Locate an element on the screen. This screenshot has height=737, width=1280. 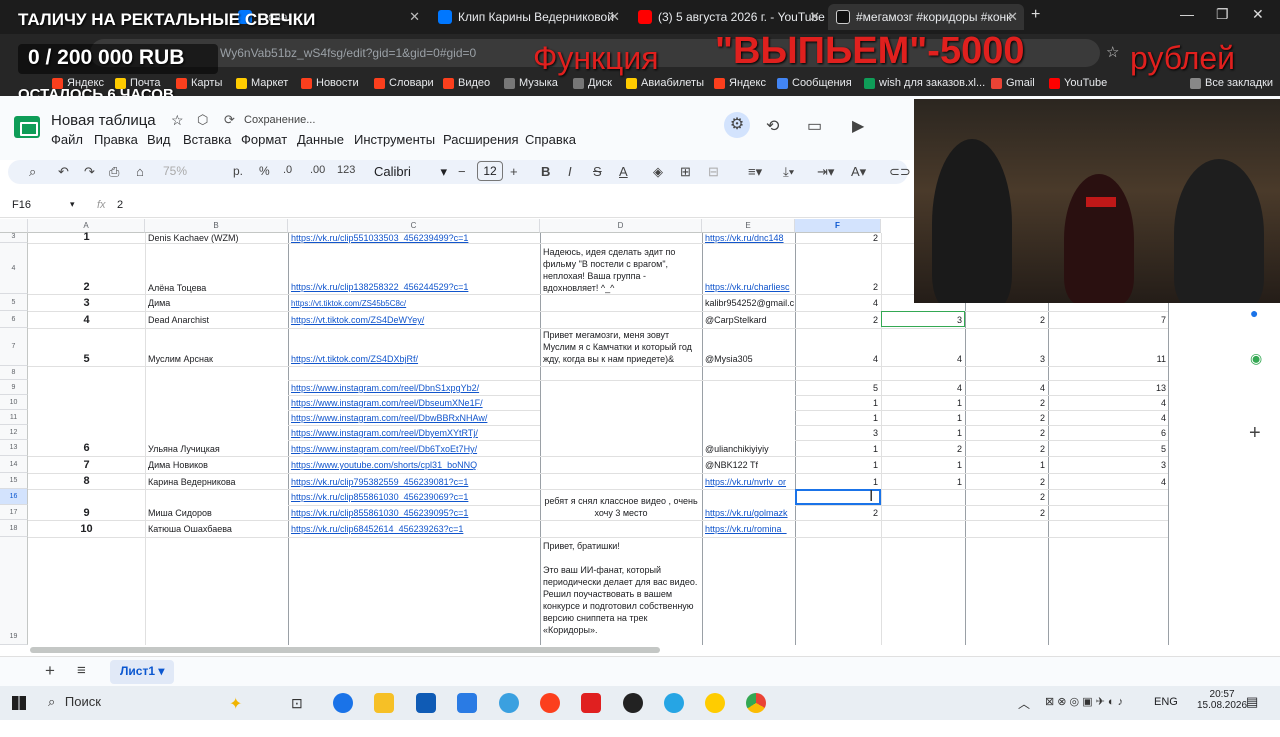
language-indicator: ENG is located at coordinates (1166, 702).